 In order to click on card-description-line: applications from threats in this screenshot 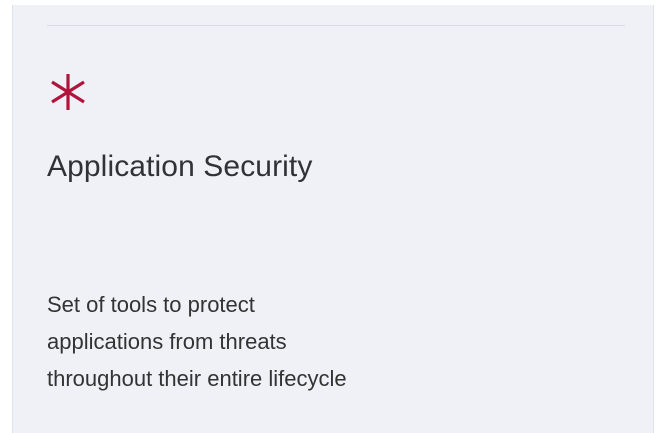, I will do `click(167, 341)`.